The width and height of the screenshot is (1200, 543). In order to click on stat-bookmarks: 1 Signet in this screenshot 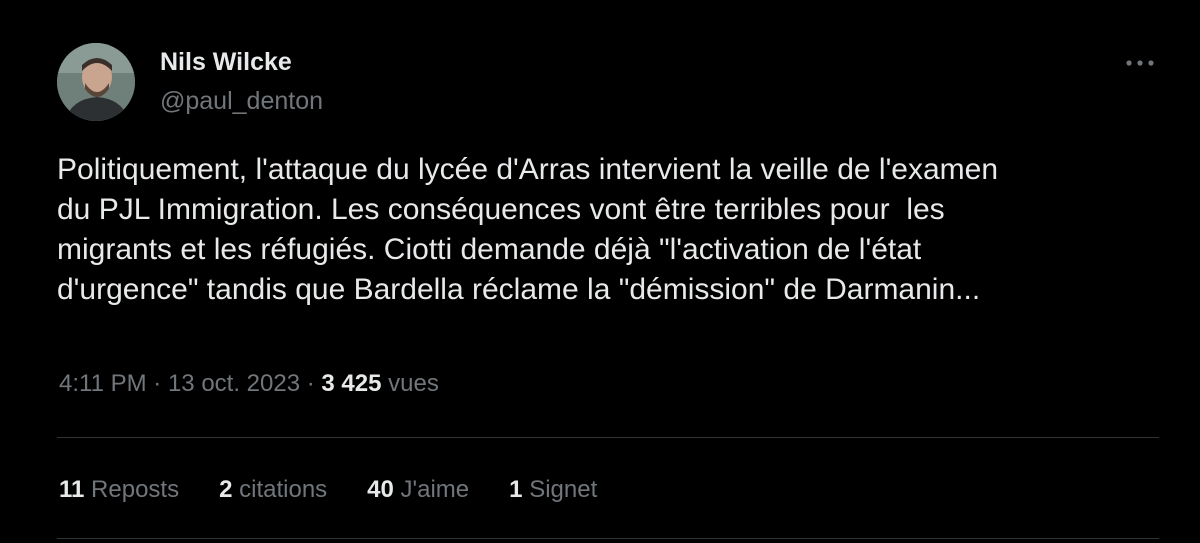, I will do `click(553, 490)`.